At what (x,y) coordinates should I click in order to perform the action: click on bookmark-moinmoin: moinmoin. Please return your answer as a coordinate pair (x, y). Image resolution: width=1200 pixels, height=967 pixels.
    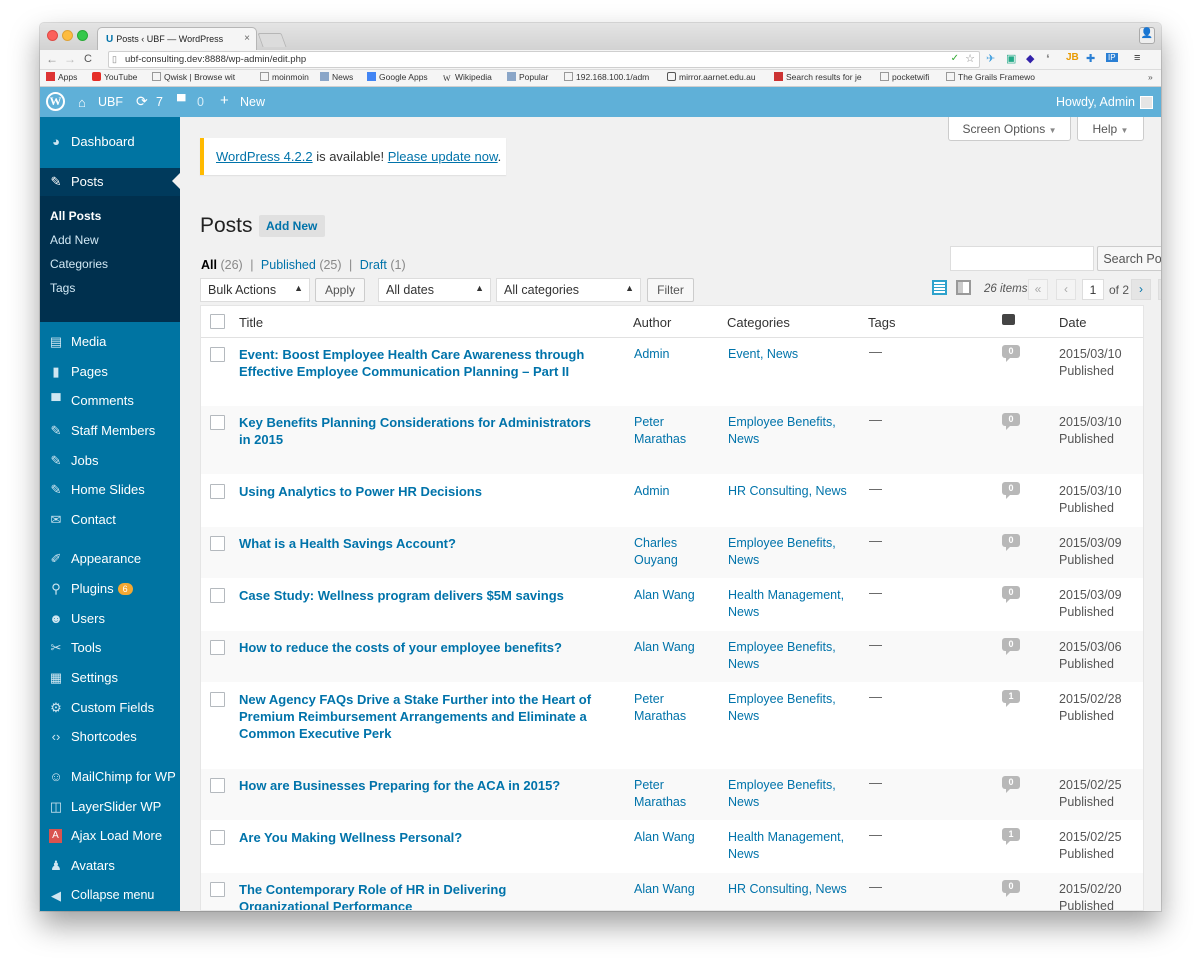
    Looking at the image, I should click on (291, 77).